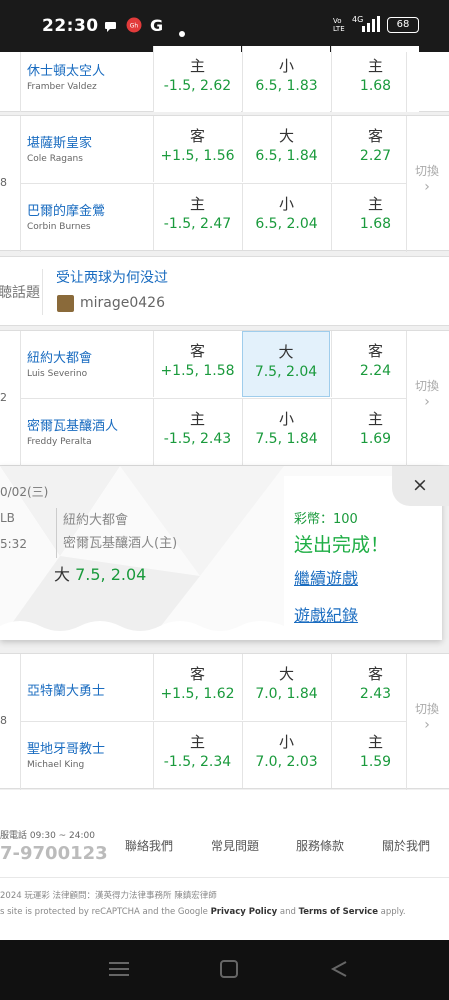 The height and width of the screenshot is (1000, 449). Describe the element at coordinates (62, 87) in the screenshot. I see `pitcher-name: Framber Valdez` at that location.